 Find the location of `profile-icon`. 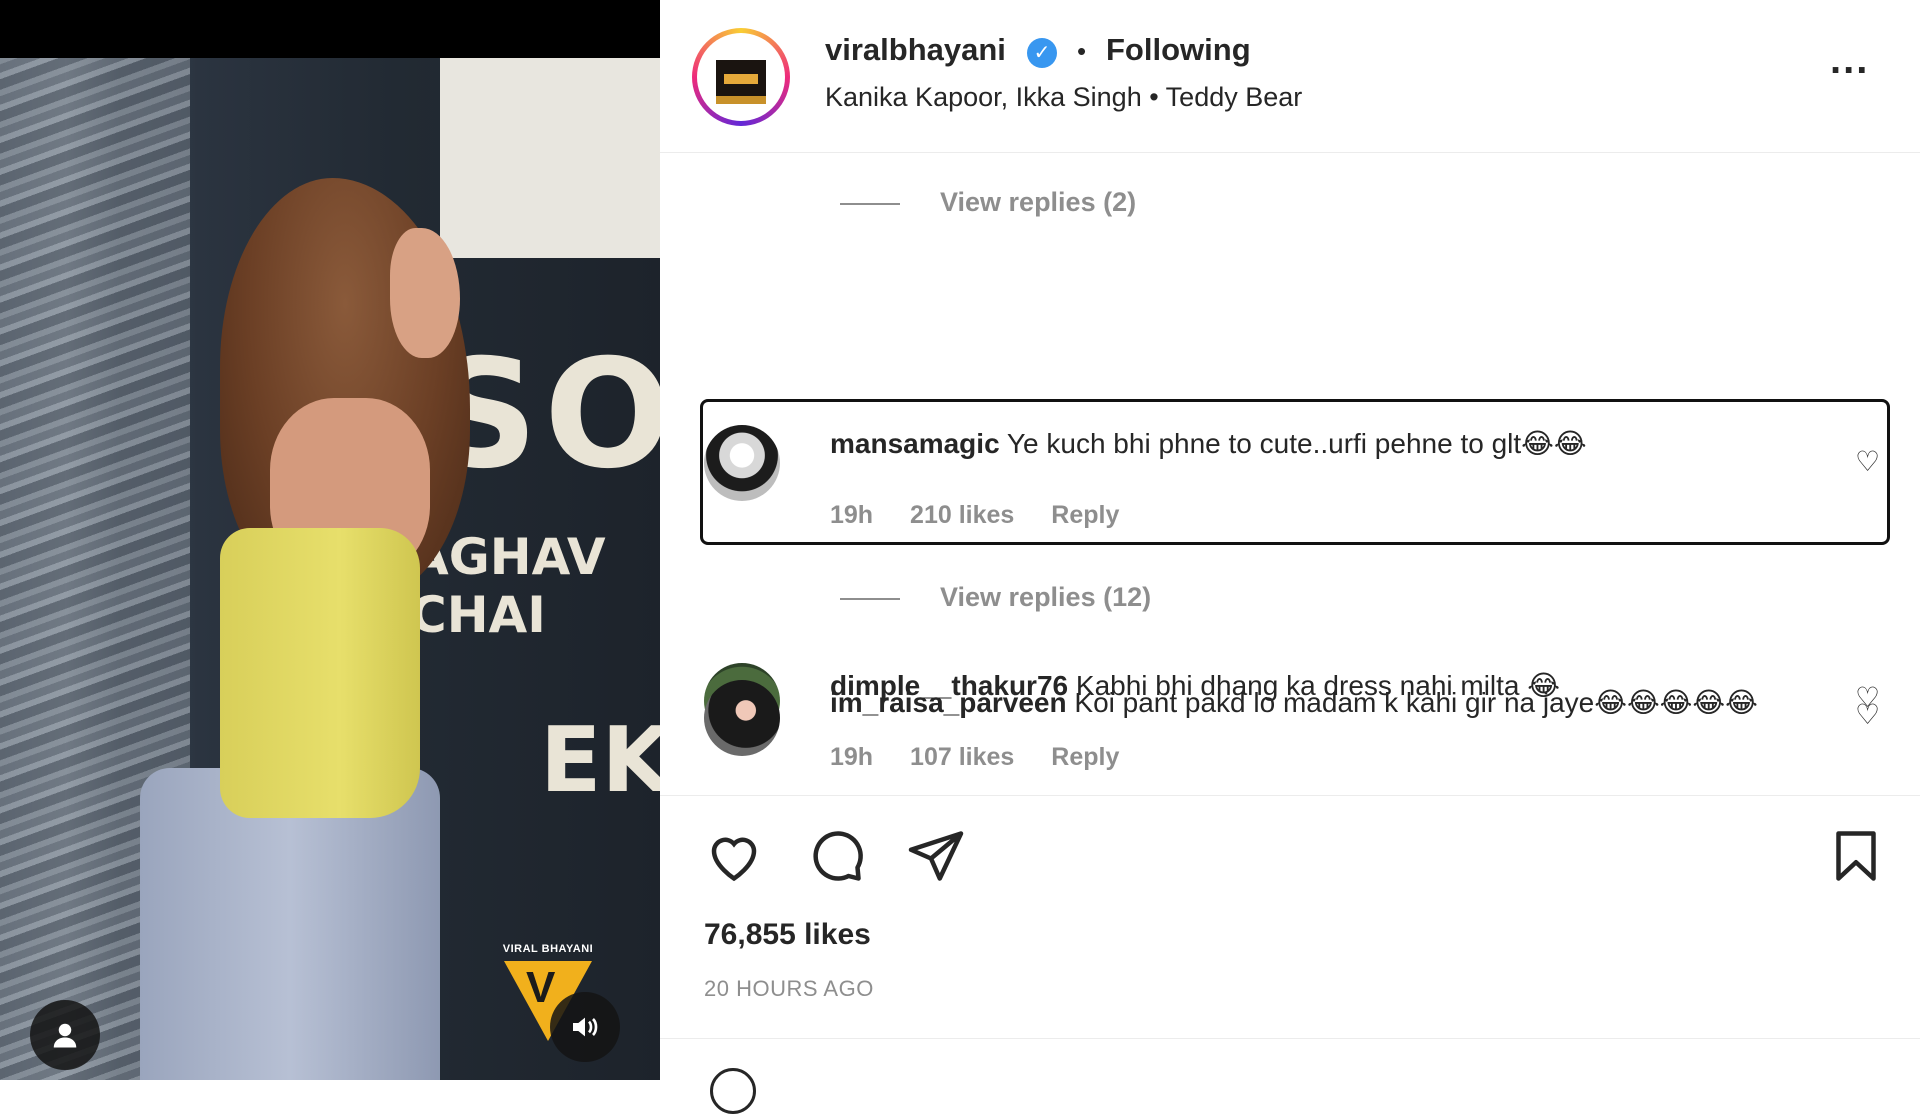

profile-icon is located at coordinates (65, 1035).